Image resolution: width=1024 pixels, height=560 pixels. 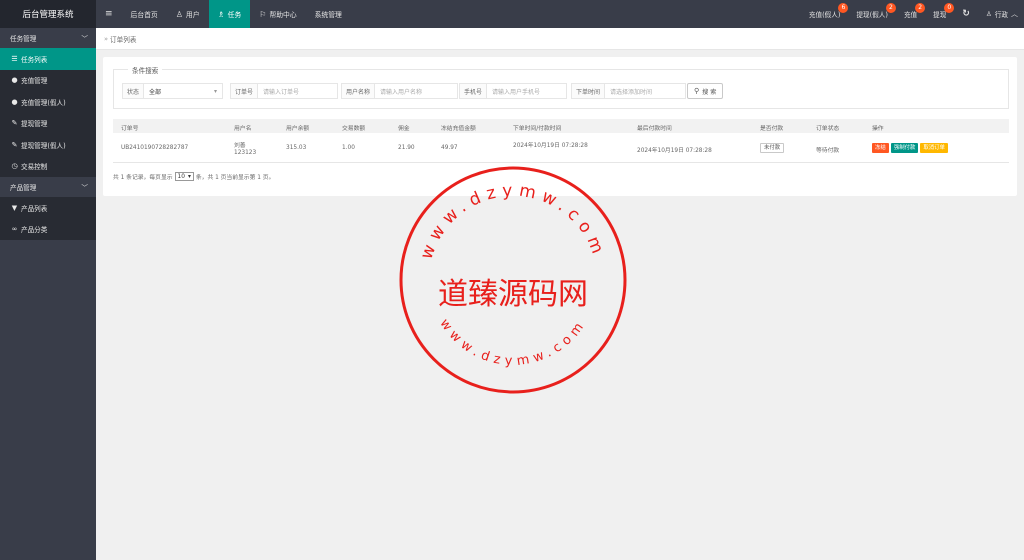 What do you see at coordinates (14, 207) in the screenshot?
I see `cart-icon: ▼` at bounding box center [14, 207].